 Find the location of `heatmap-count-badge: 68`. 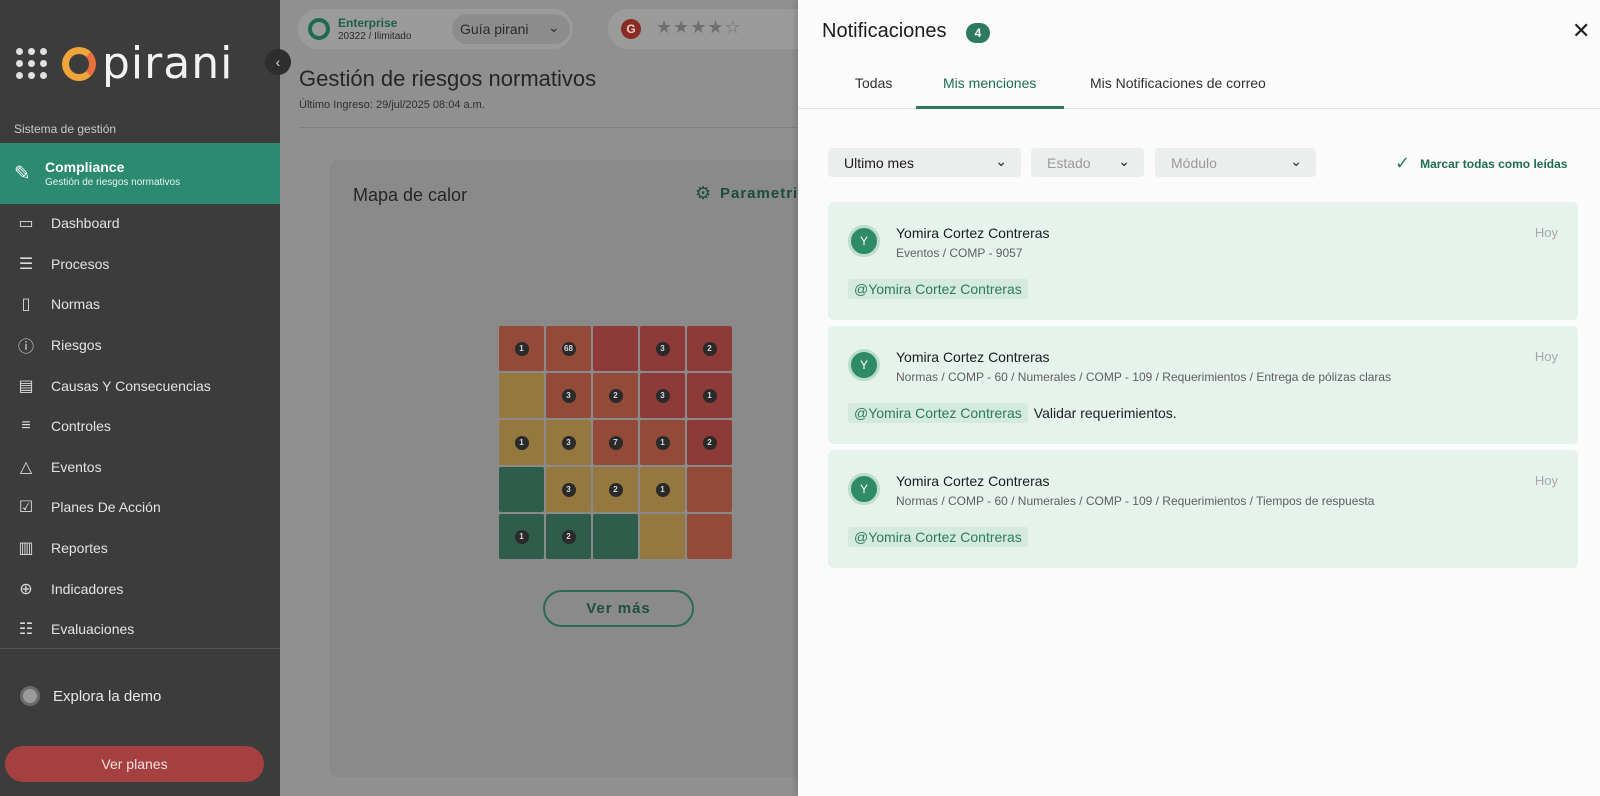

heatmap-count-badge: 68 is located at coordinates (568, 348).